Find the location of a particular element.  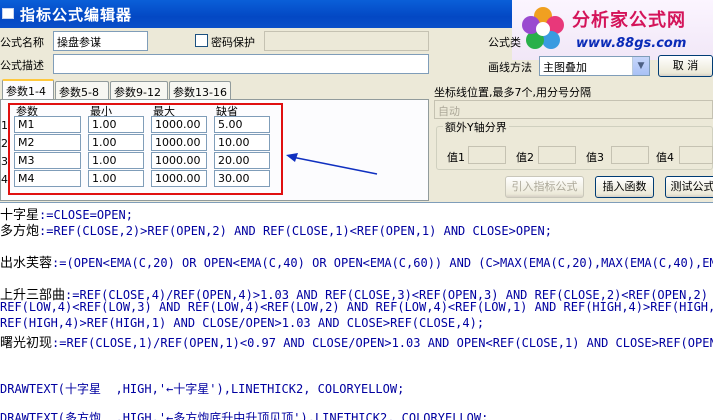

logo-url: www.88gs.com is located at coordinates (631, 43).